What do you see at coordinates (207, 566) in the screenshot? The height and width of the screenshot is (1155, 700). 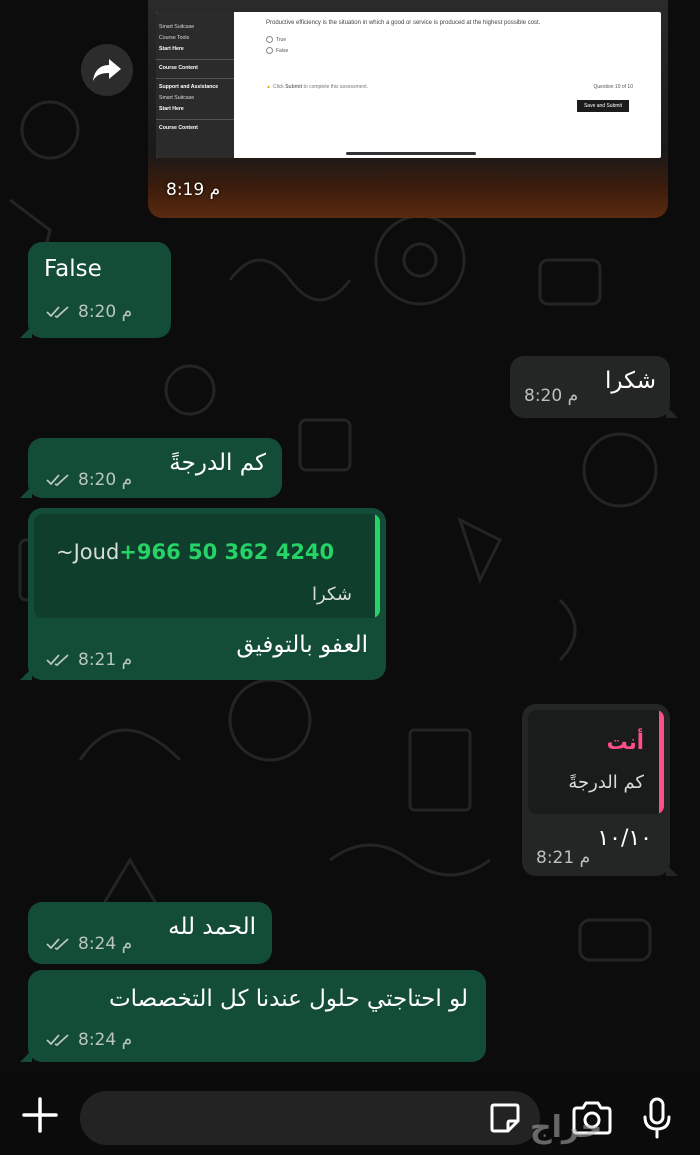 I see `quoted-message: ~Joud+966 50 362 4240 شكرا` at bounding box center [207, 566].